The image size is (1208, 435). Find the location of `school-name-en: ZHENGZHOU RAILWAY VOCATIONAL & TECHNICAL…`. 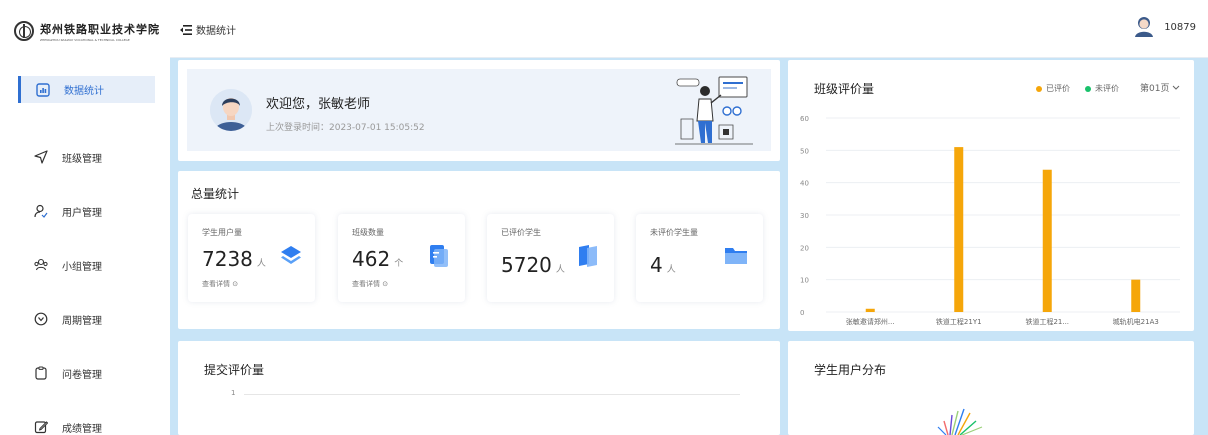

school-name-en: ZHENGZHOU RAILWAY VOCATIONAL & TECHNICAL… is located at coordinates (85, 39).